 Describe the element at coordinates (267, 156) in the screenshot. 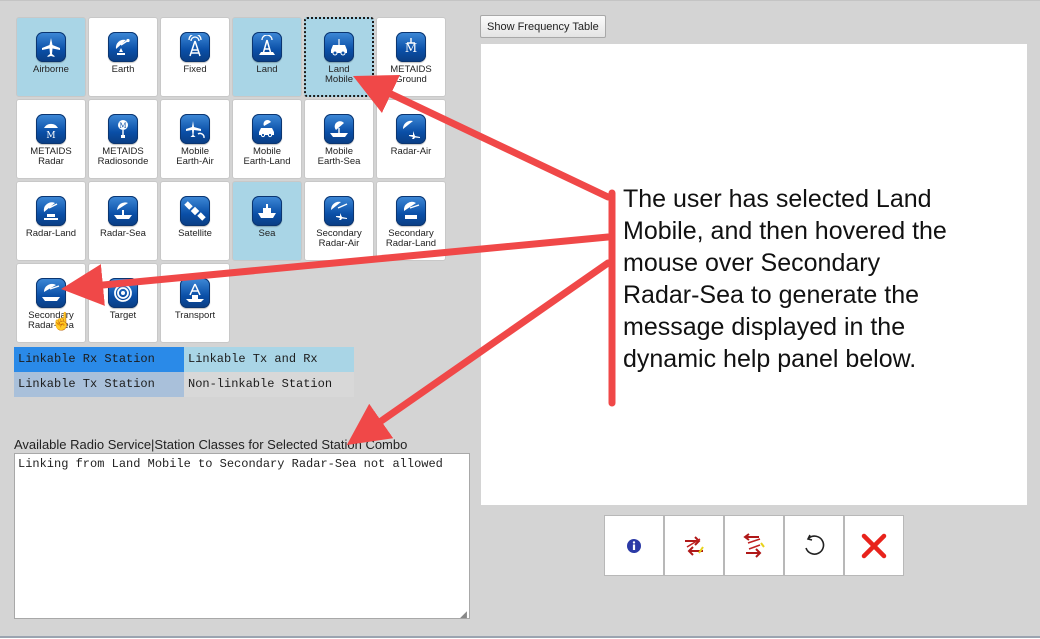

I see `station-tile-label: Mobile Earth-Land` at that location.